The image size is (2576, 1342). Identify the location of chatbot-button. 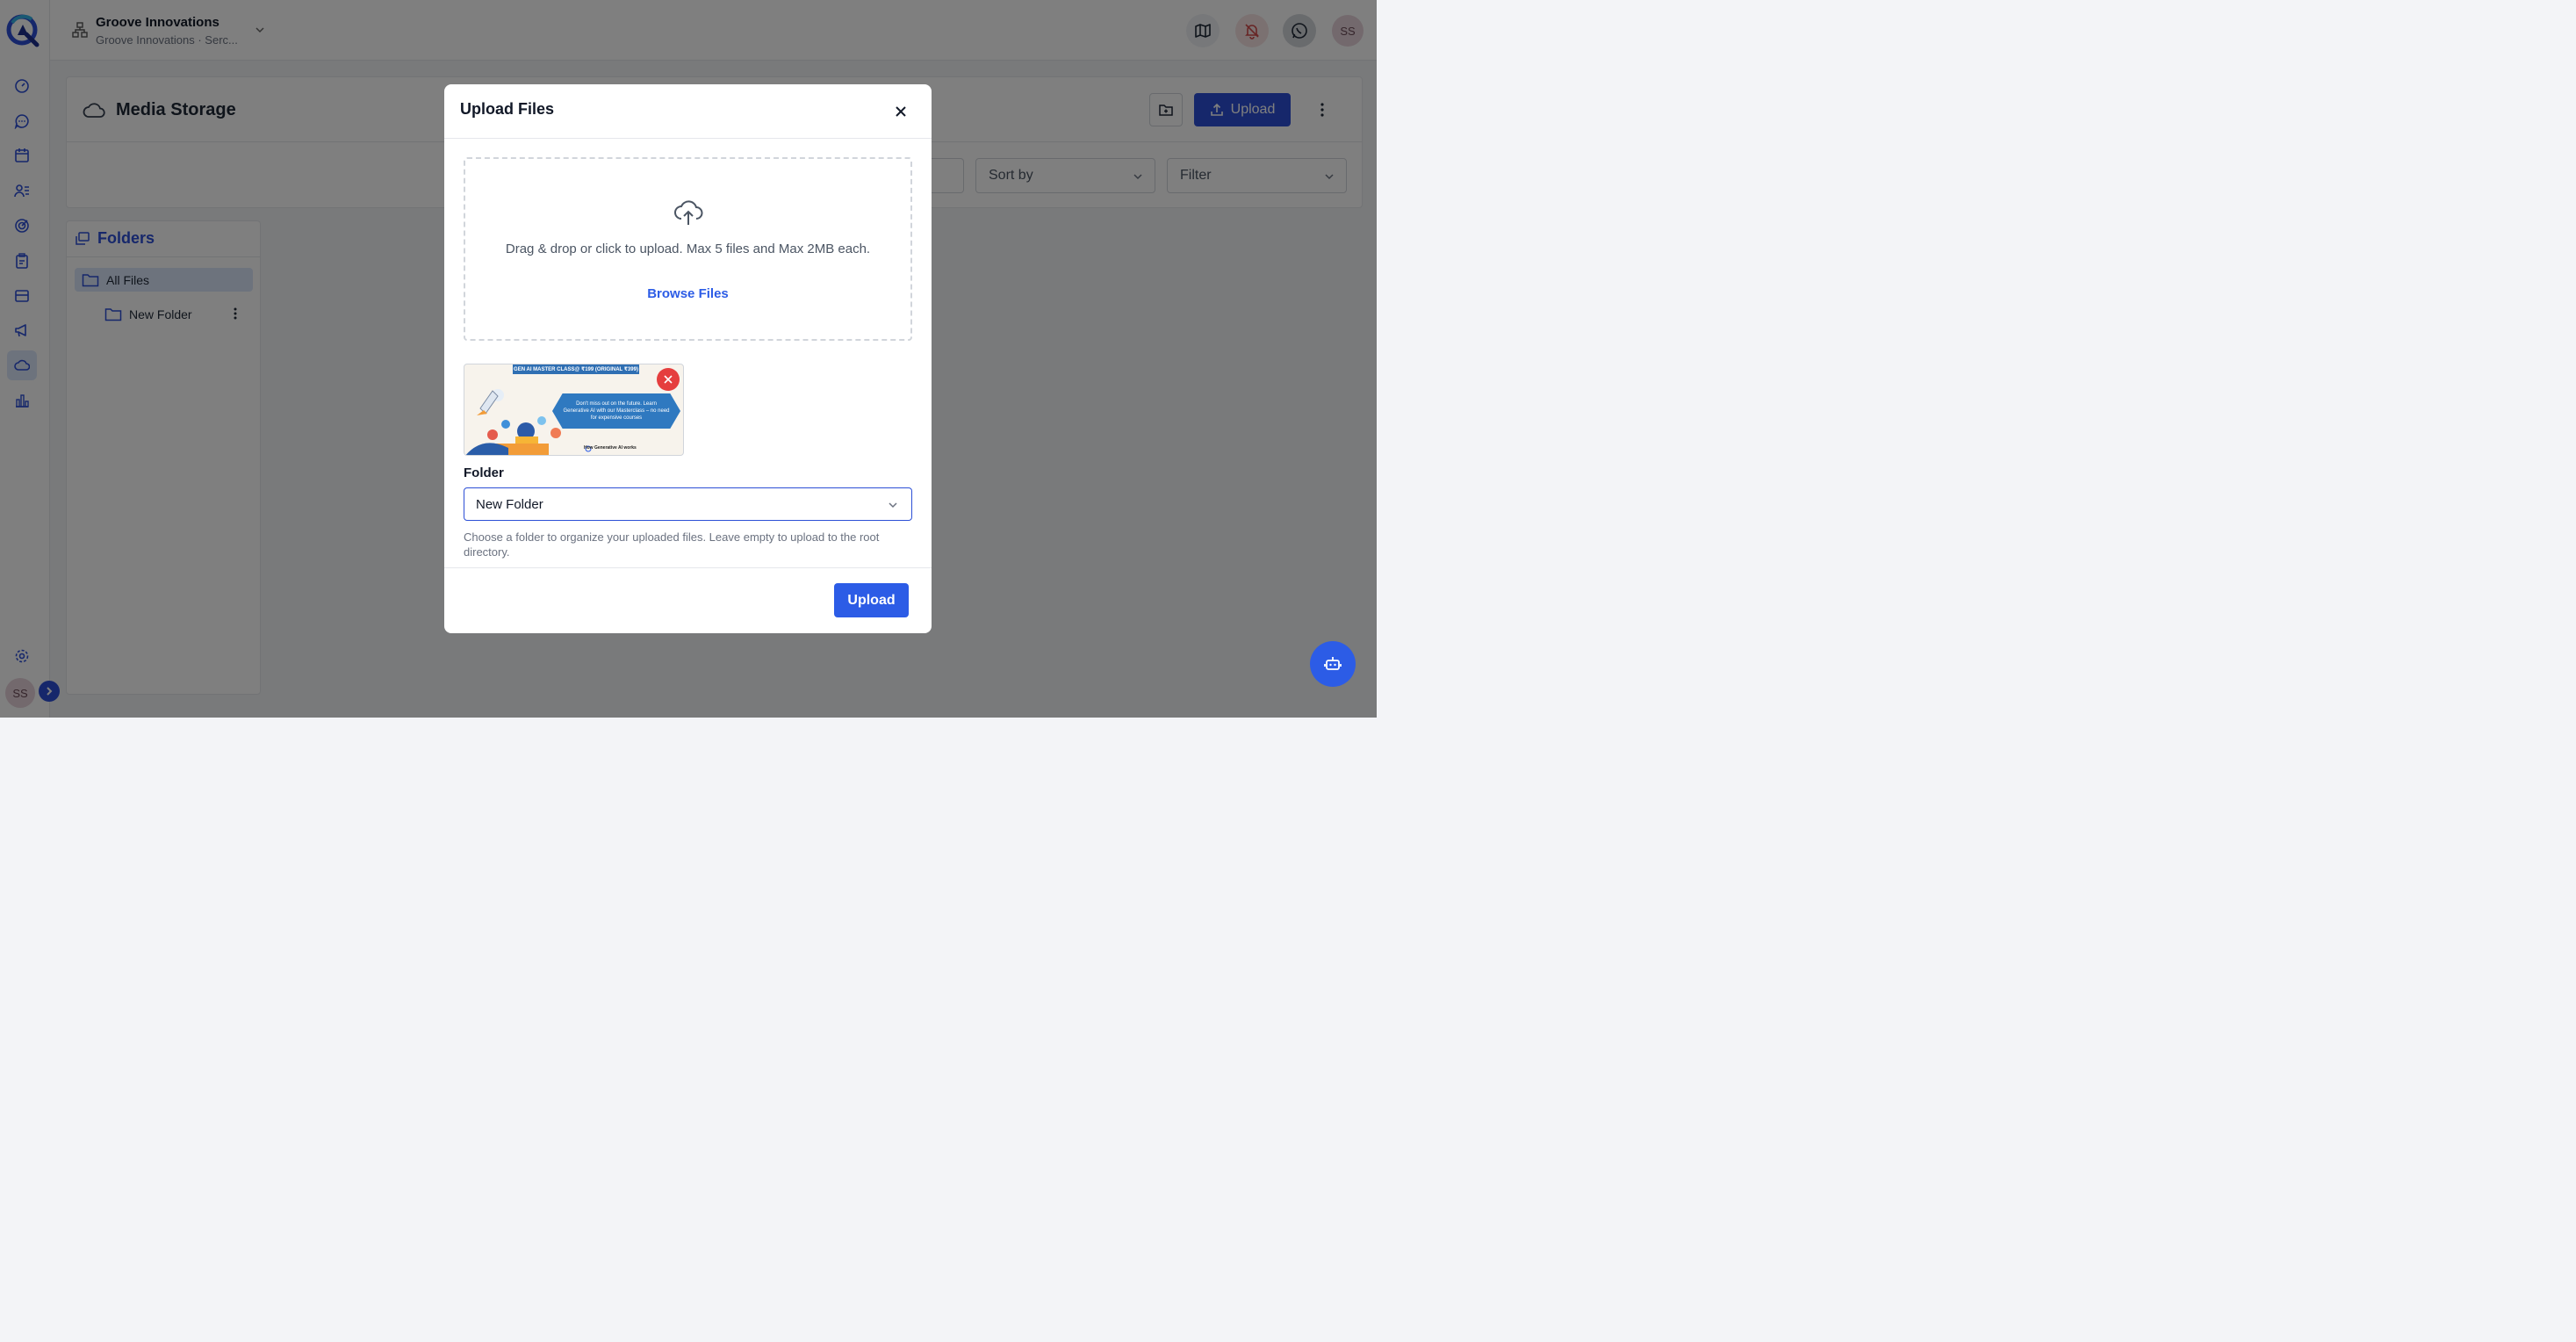
(1333, 664).